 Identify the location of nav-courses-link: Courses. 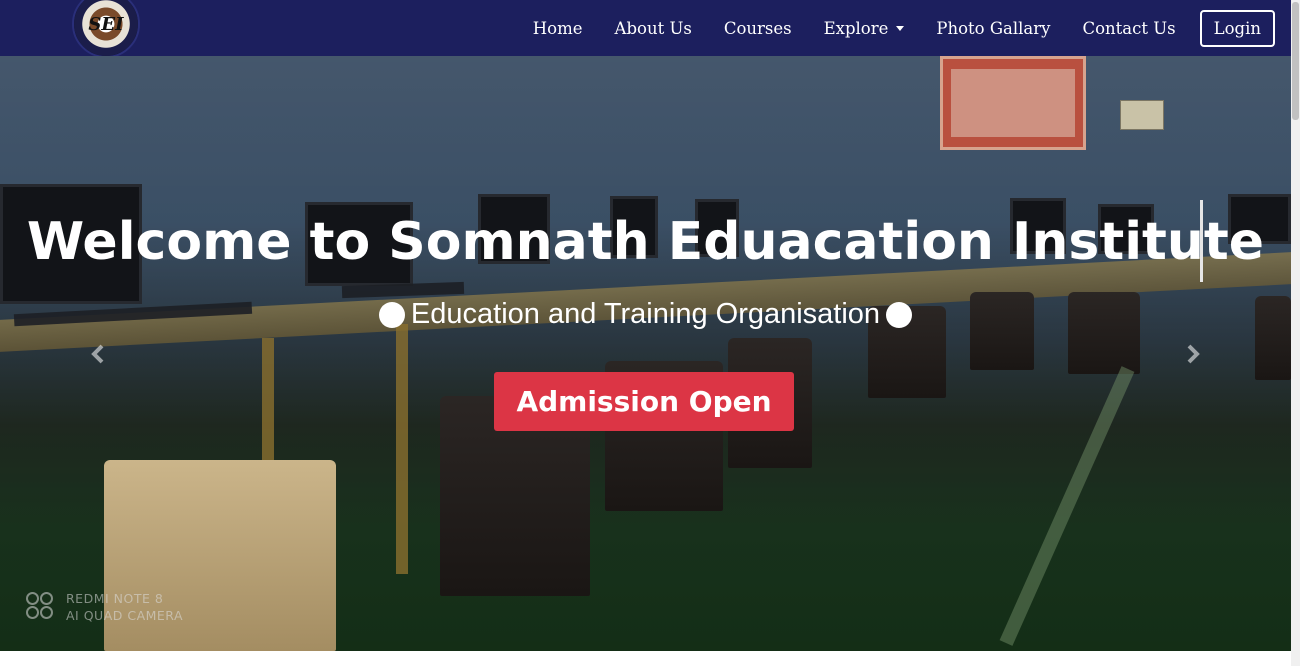
(758, 28).